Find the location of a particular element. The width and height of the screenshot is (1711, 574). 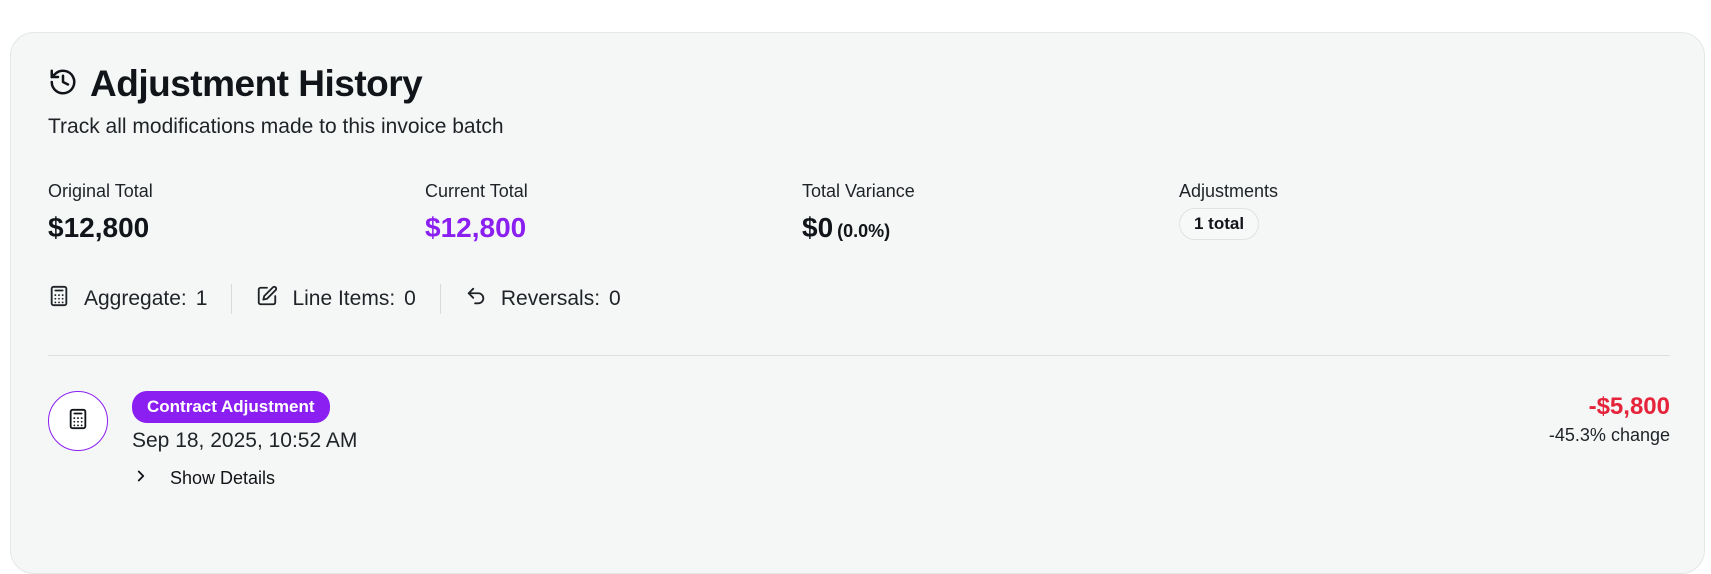

entry-icon-circle is located at coordinates (78, 421).